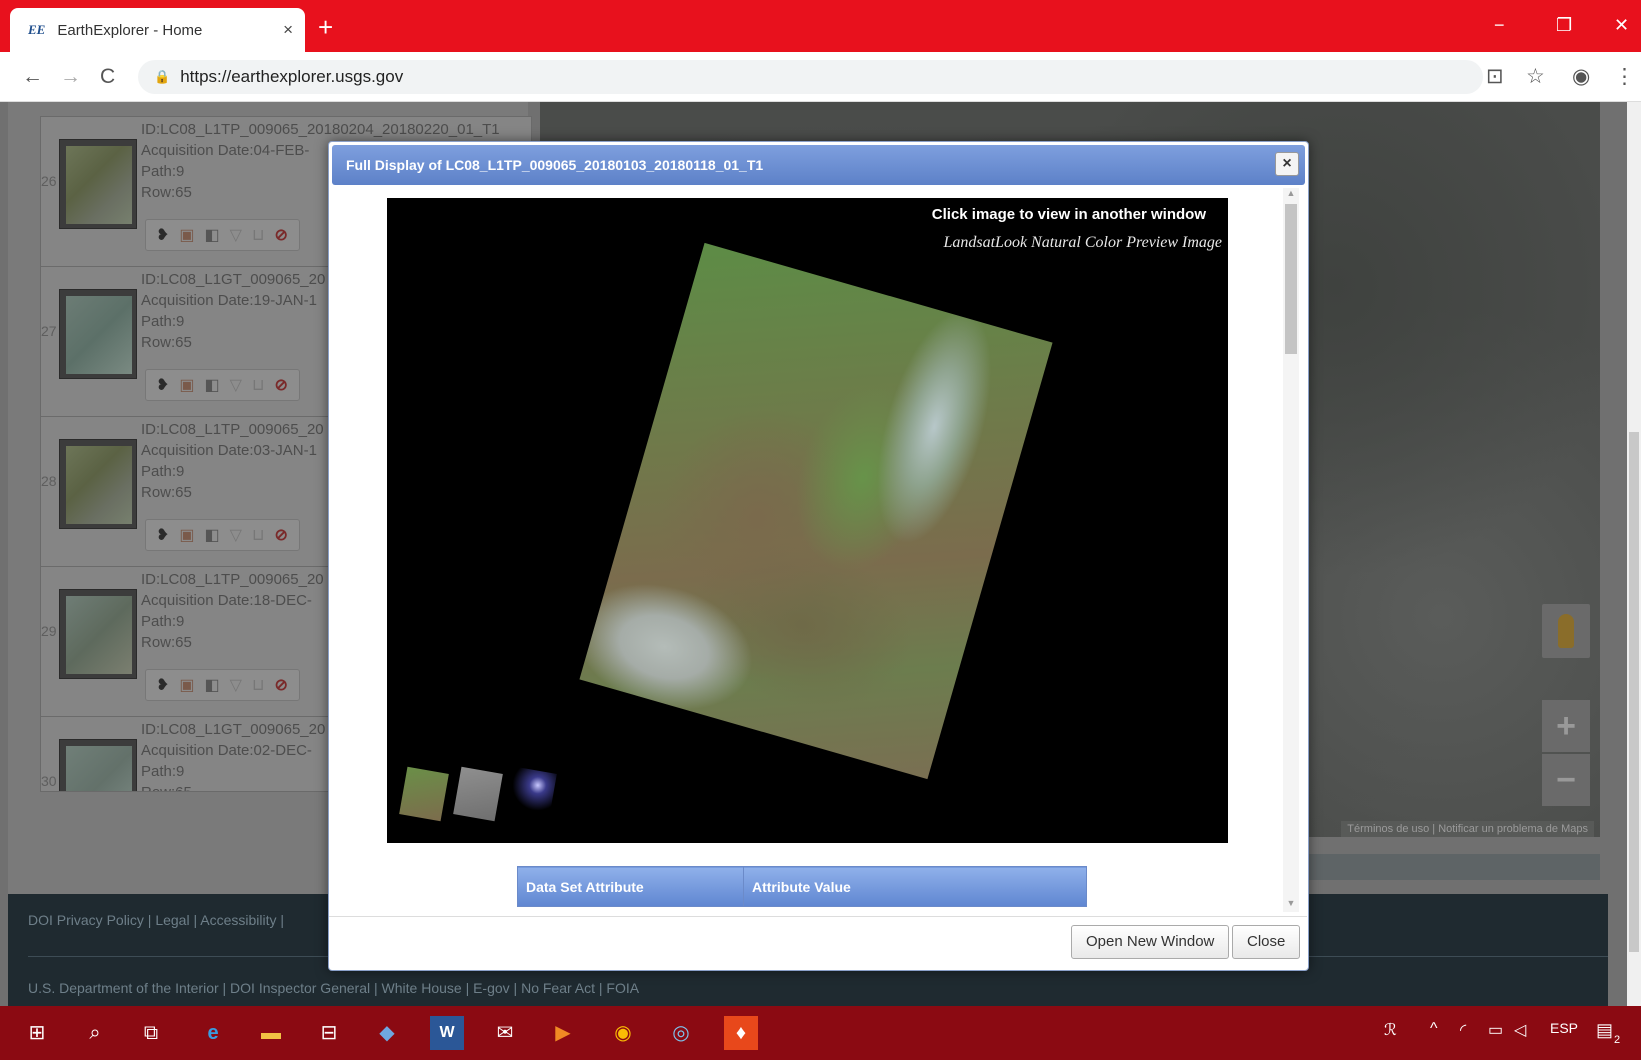 The width and height of the screenshot is (1641, 1060). What do you see at coordinates (37, 1033) in the screenshot?
I see `start-windows-icon: ⊞` at bounding box center [37, 1033].